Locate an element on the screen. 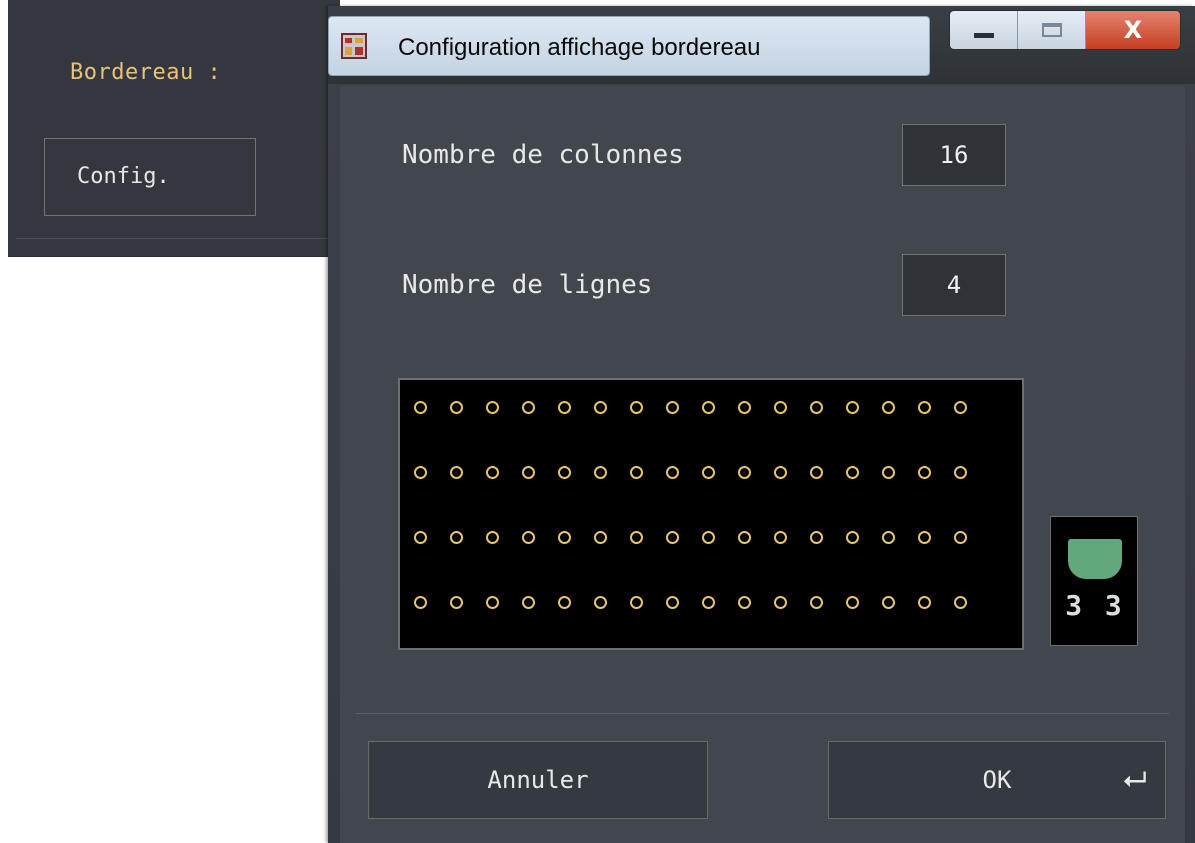  ok-label: OK is located at coordinates (997, 780).